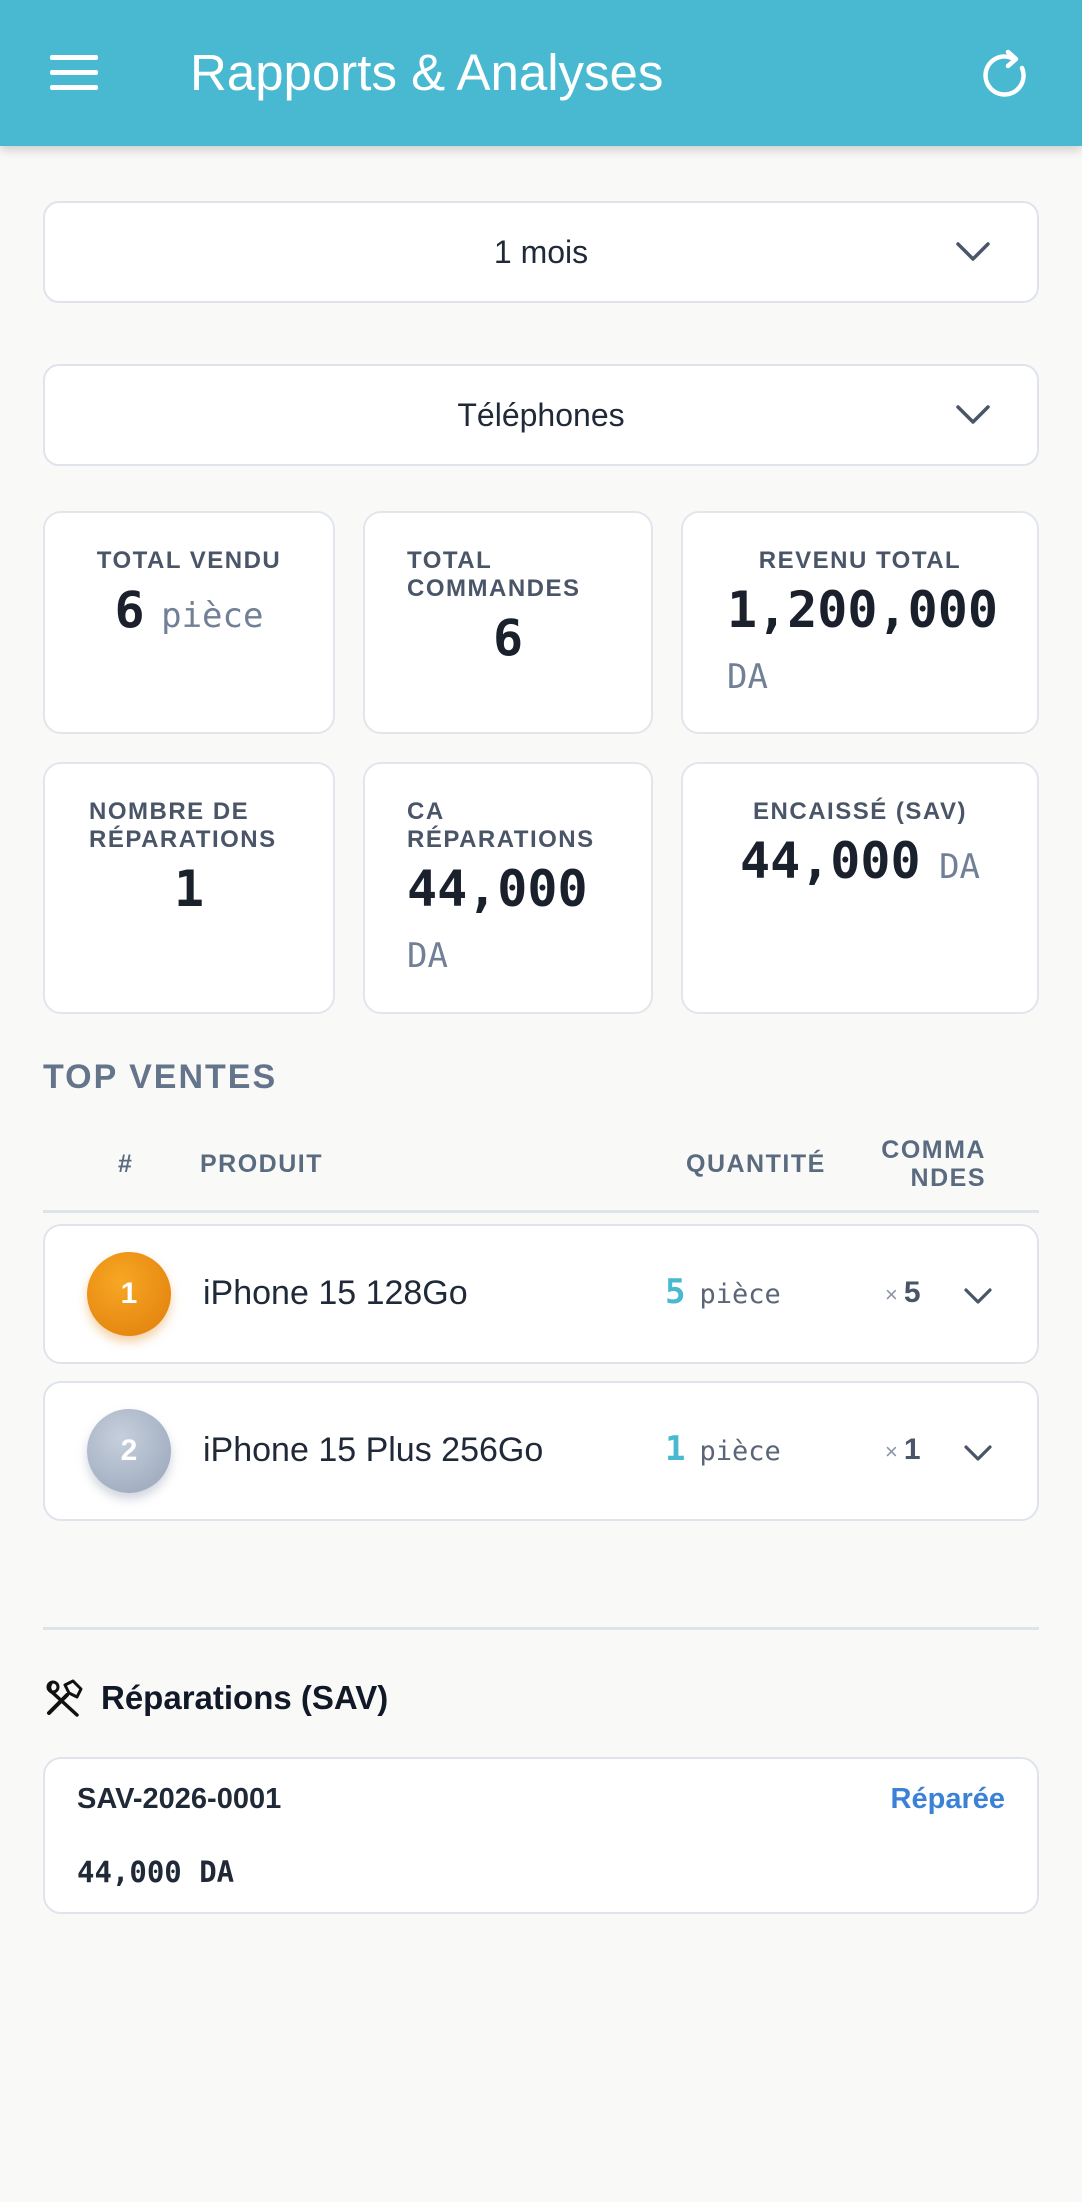 The height and width of the screenshot is (2202, 1082). Describe the element at coordinates (756, 1164) in the screenshot. I see `column-header-quantity: QUANTITÉ` at that location.